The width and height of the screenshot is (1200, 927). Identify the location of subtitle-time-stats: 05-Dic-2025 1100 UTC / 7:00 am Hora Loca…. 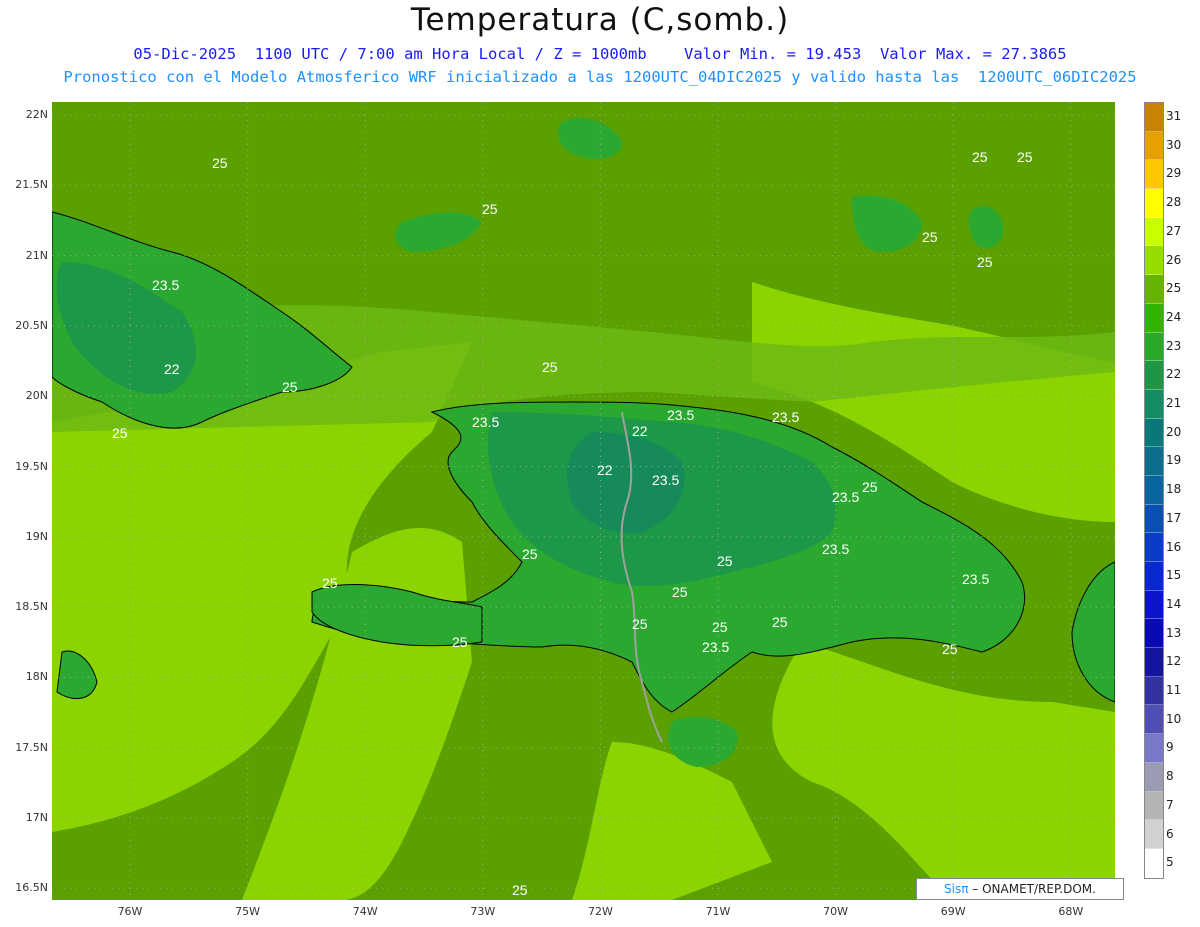
(600, 54).